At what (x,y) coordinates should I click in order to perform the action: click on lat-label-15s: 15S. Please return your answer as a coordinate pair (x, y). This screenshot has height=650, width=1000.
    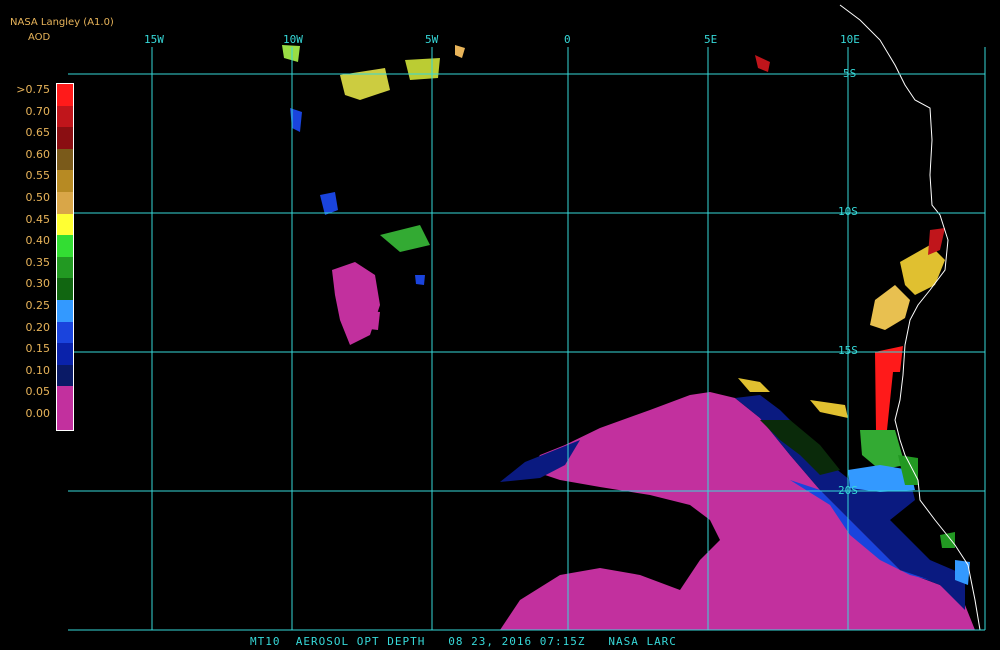
    Looking at the image, I should click on (848, 350).